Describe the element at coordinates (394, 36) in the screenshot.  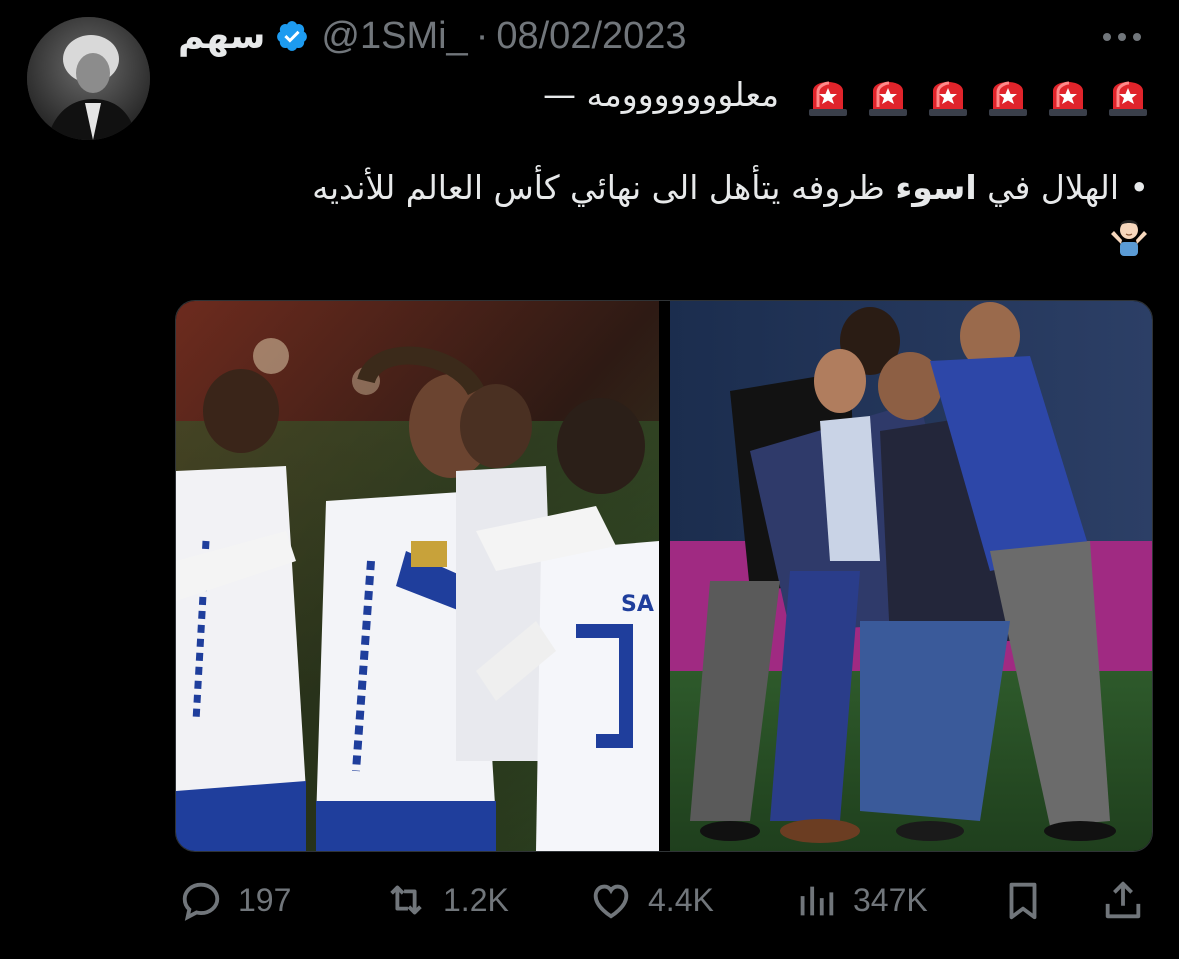
I see `handle: @1SMi_` at that location.